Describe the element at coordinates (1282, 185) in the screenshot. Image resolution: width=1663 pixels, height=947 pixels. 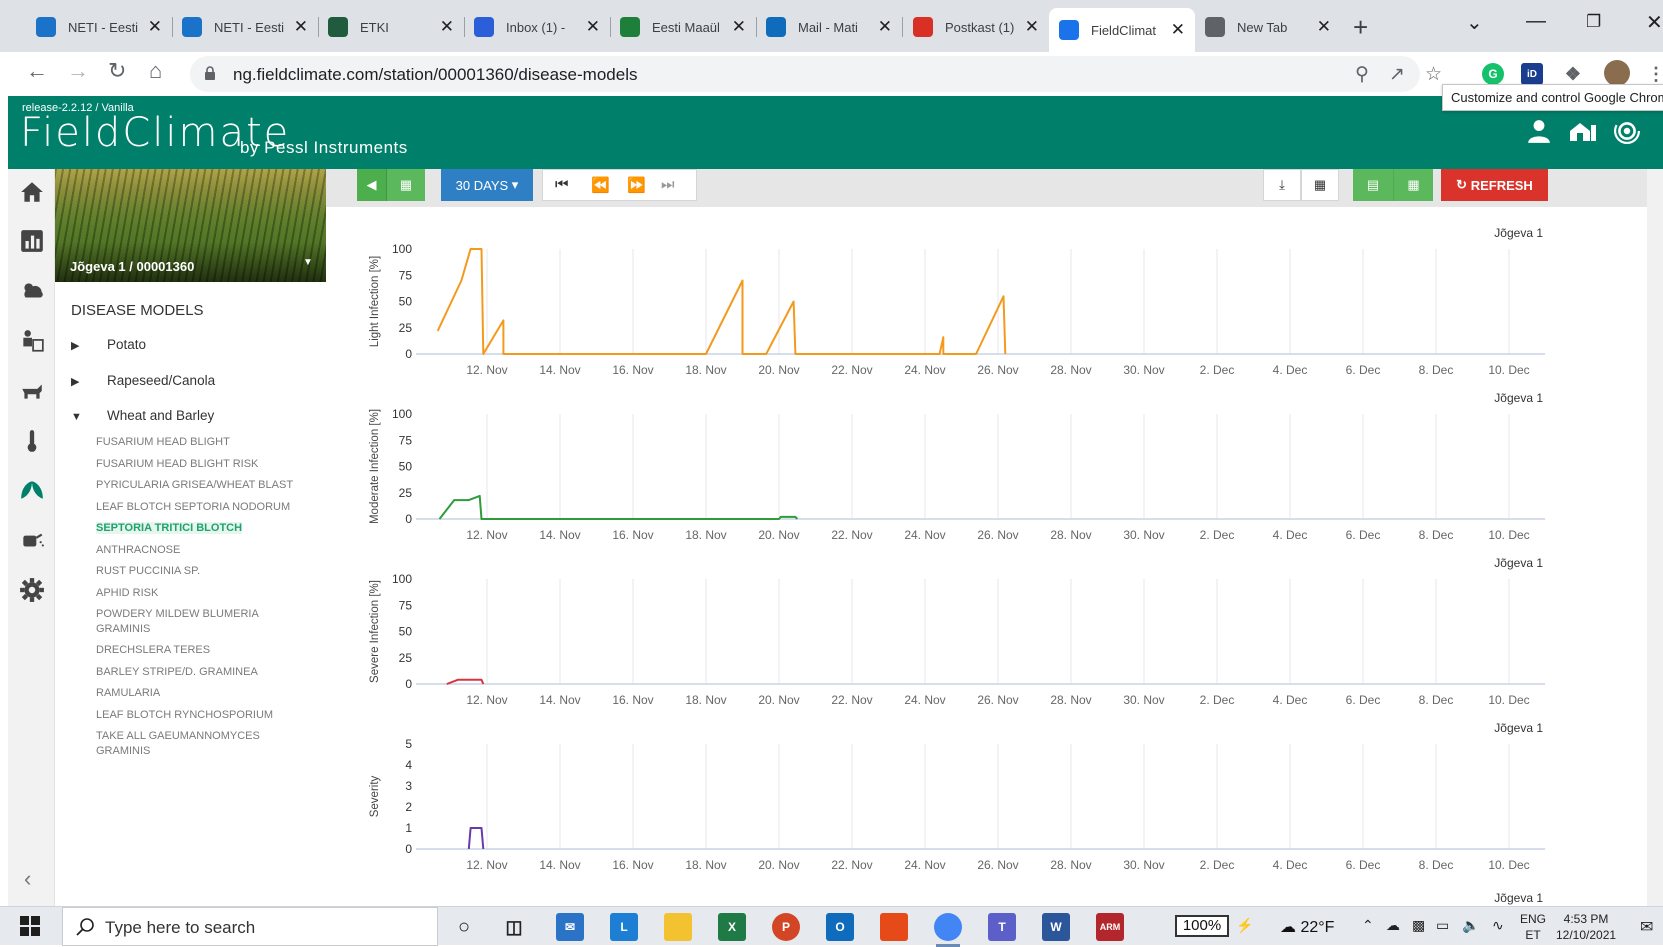
I see `download-icon: ⤓` at that location.